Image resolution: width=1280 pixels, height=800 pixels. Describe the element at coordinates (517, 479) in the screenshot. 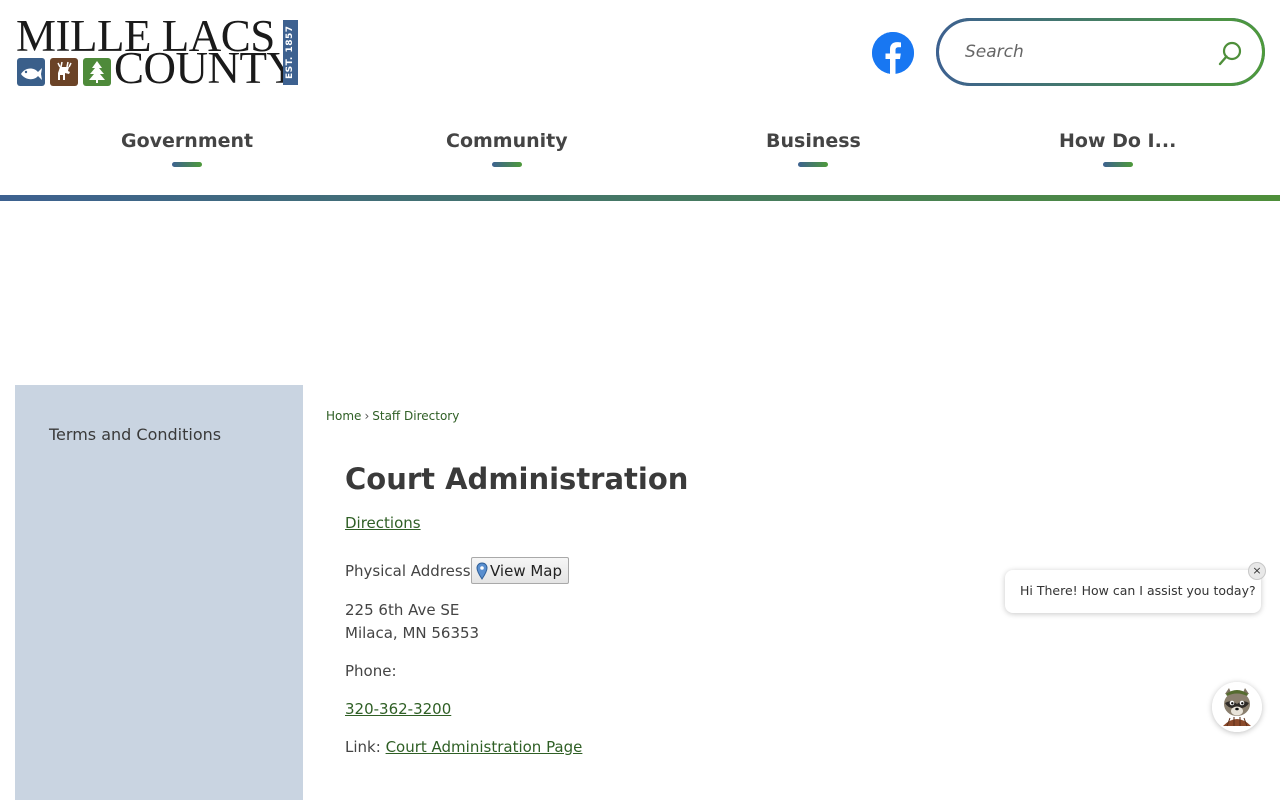

I see `page-title: Court Administration` at that location.